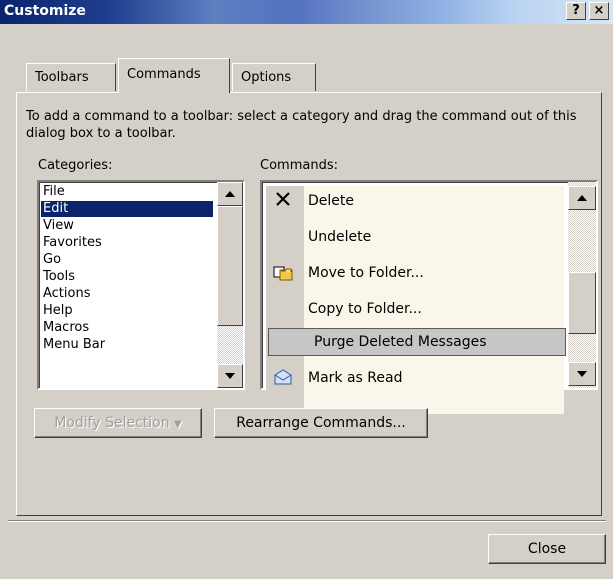 This screenshot has height=579, width=613. Describe the element at coordinates (331, 201) in the screenshot. I see `list-item: Delete` at that location.